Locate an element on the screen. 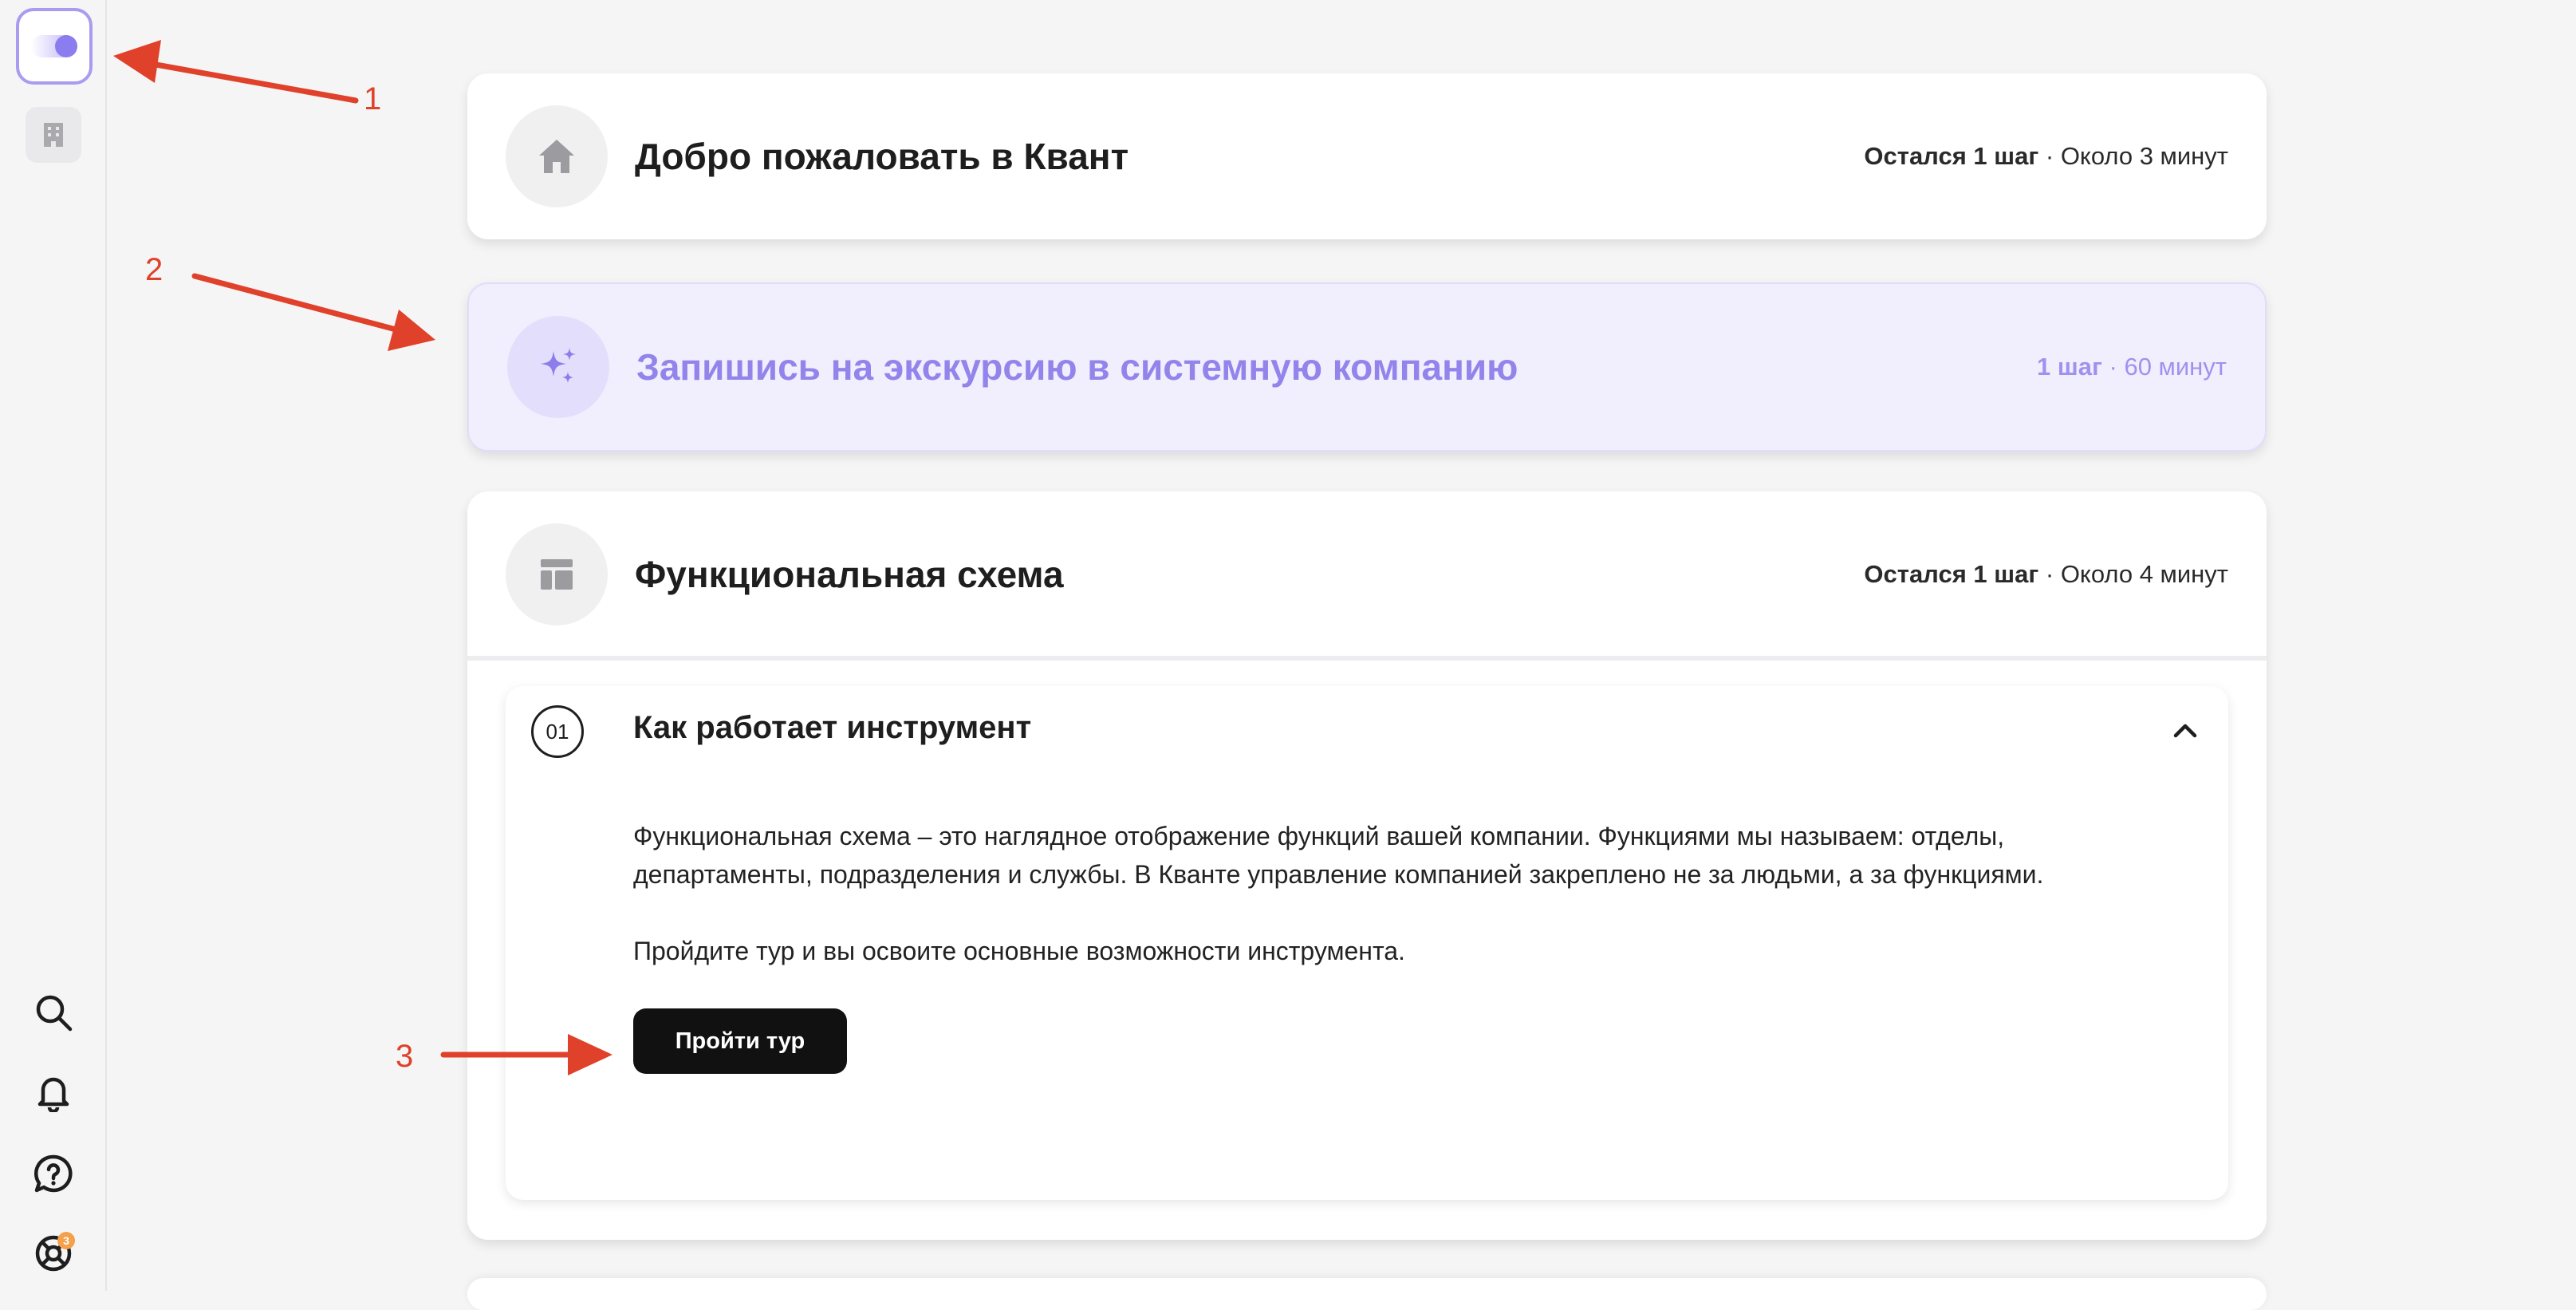  annotation-label-2: 2 is located at coordinates (154, 269).